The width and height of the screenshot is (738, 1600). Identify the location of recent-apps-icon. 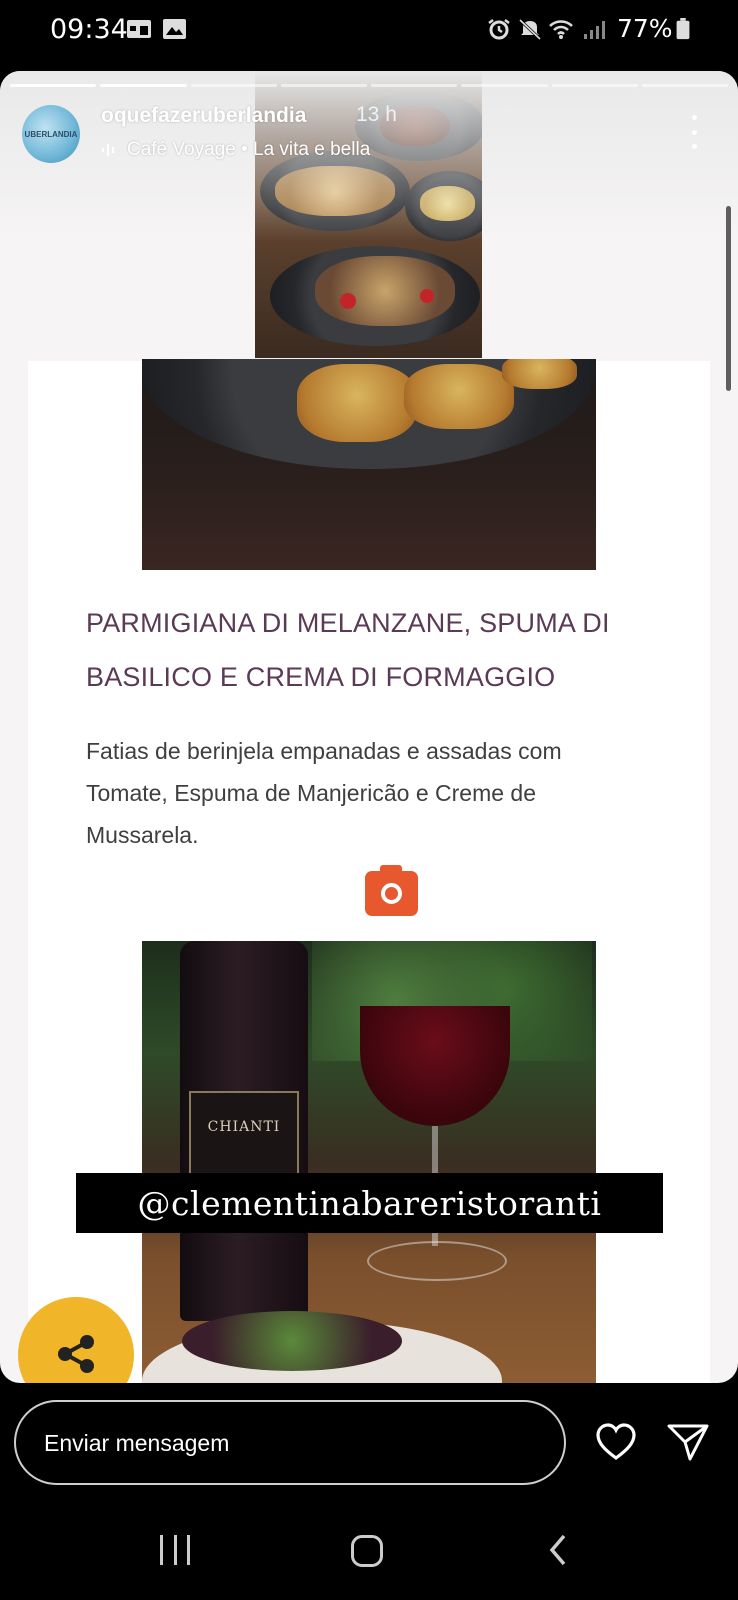
(175, 1550).